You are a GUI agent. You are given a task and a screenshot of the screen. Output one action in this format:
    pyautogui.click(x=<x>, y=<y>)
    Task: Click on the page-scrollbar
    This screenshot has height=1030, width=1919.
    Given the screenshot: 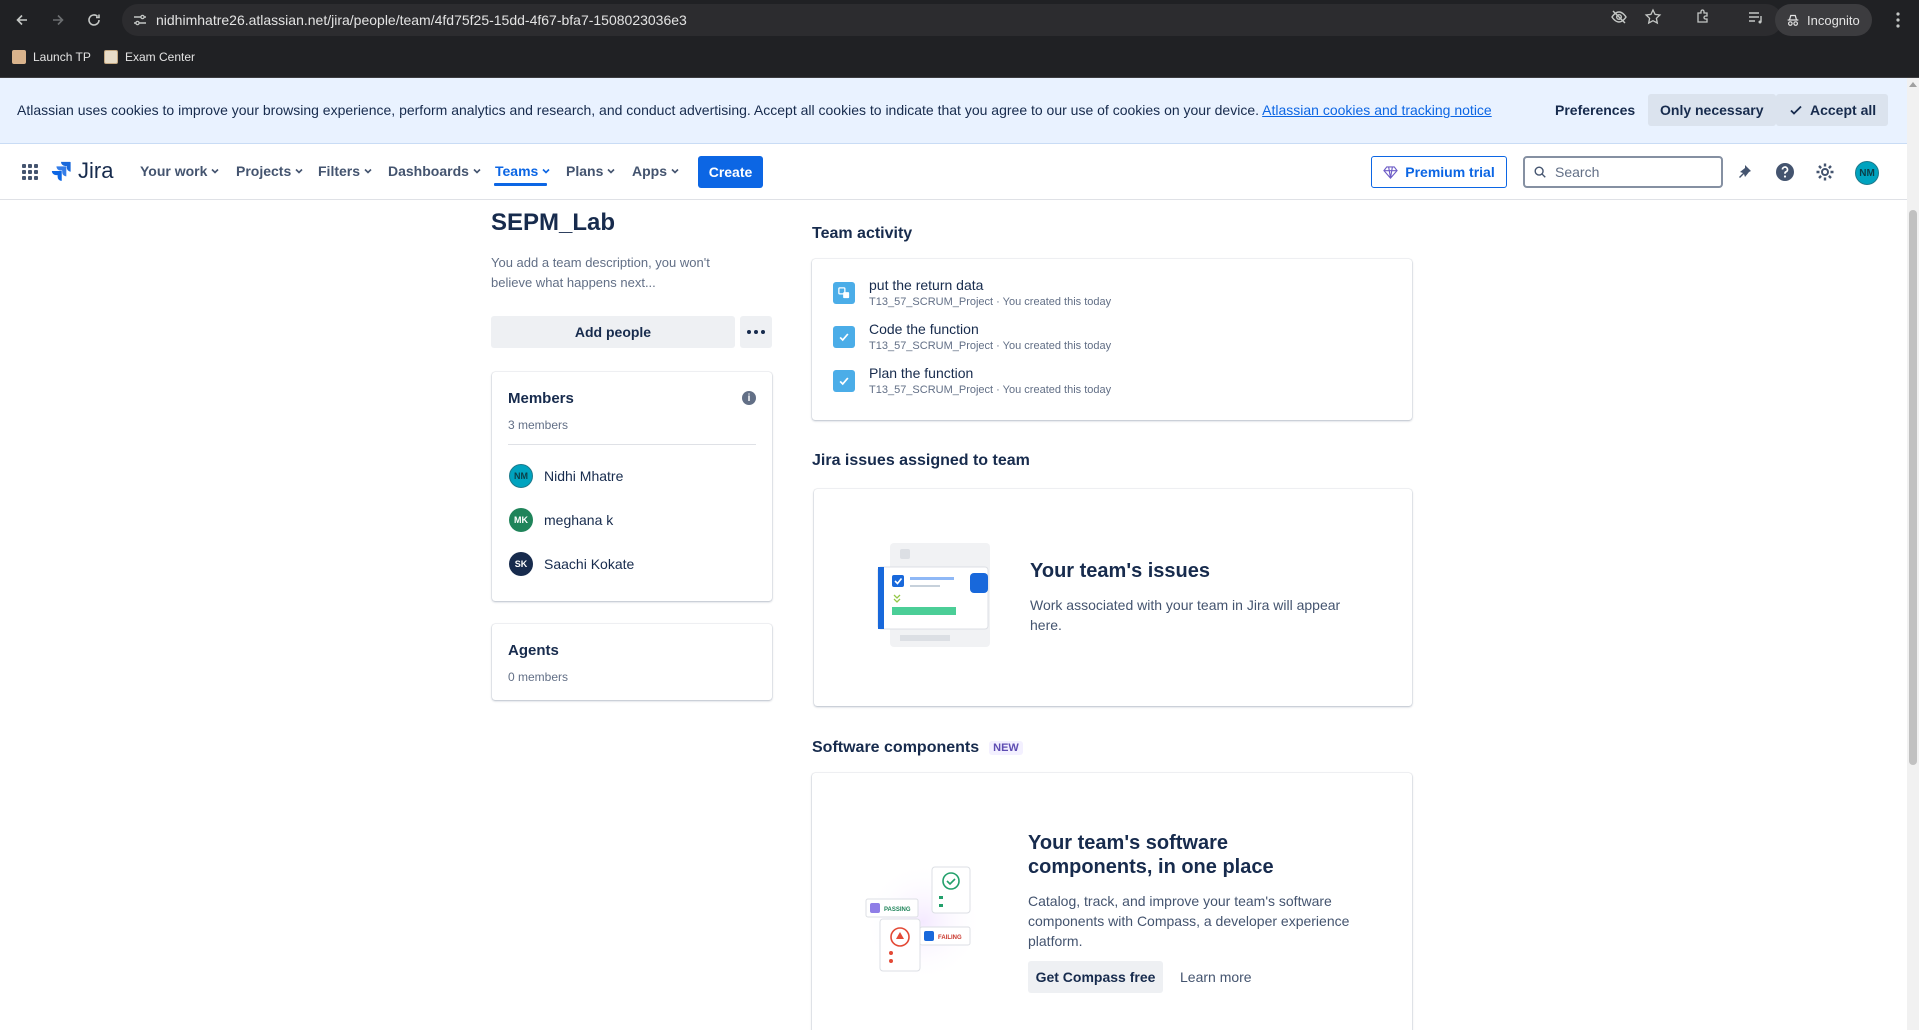 What is the action you would take?
    pyautogui.click(x=1913, y=554)
    